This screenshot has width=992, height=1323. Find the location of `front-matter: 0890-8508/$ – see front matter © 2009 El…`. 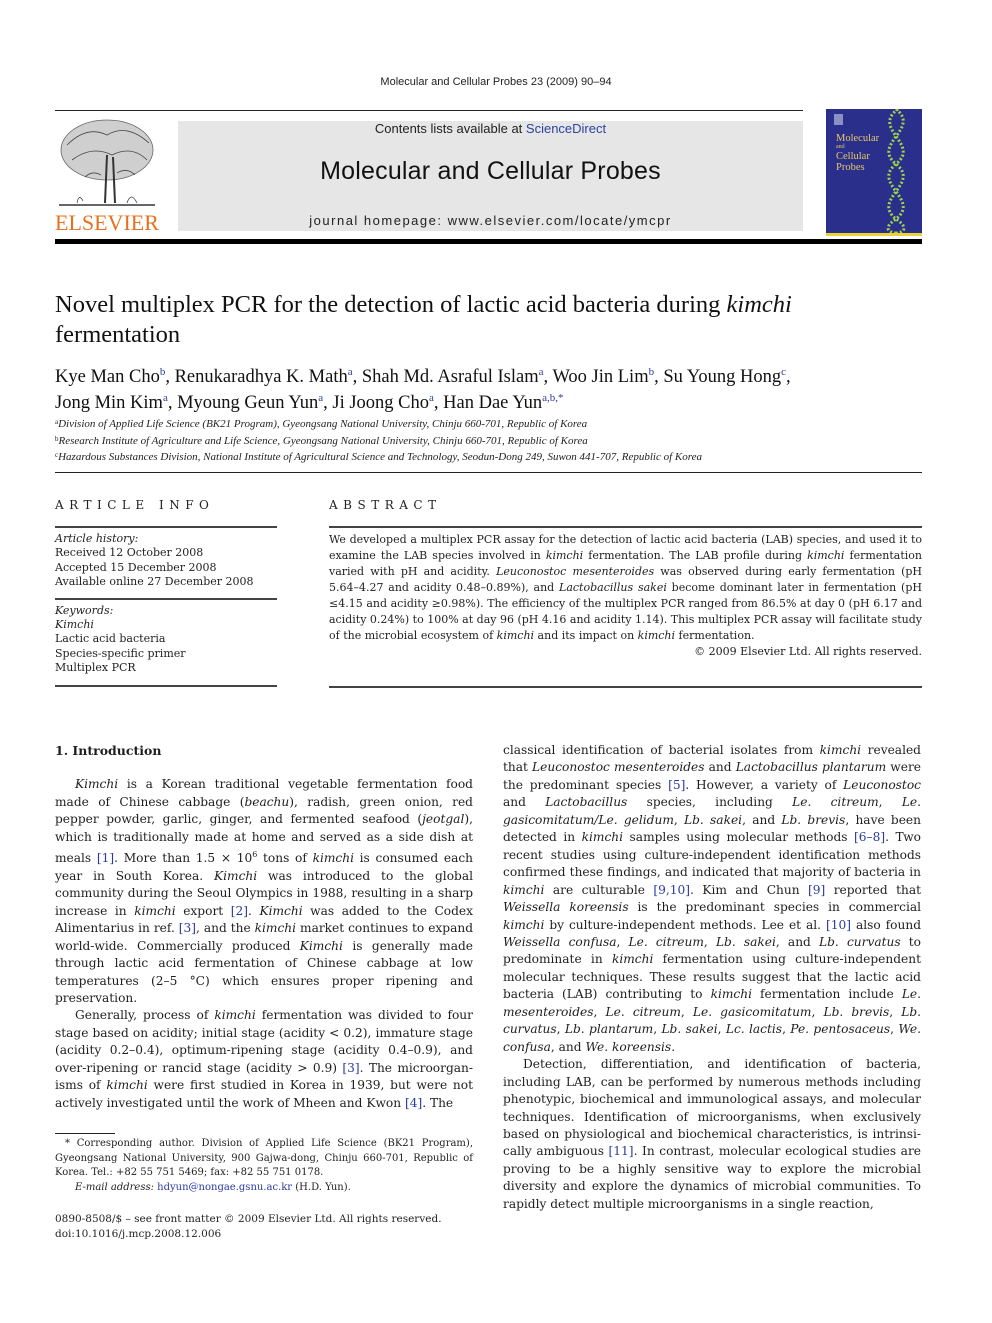

front-matter: 0890-8508/$ – see front matter © 2009 El… is located at coordinates (270, 1226).